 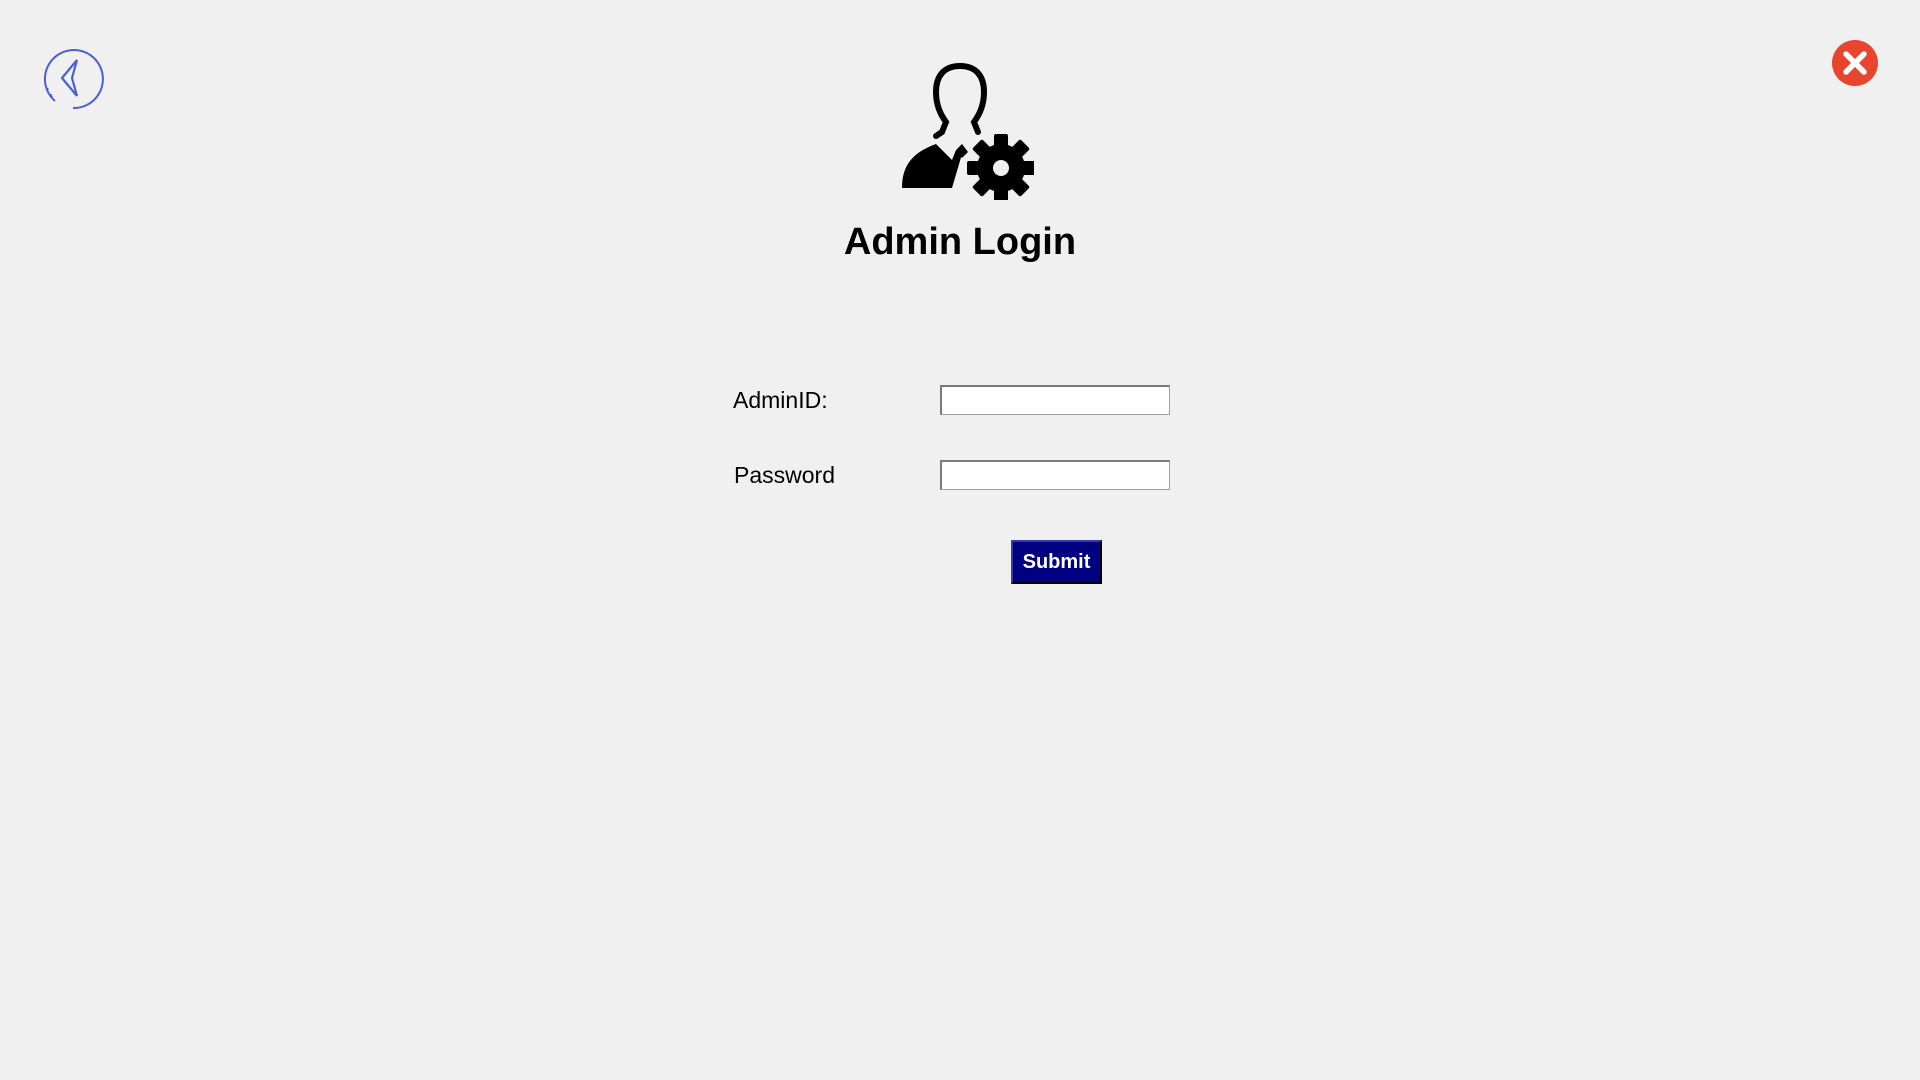 I want to click on close-icon, so click(x=1855, y=63).